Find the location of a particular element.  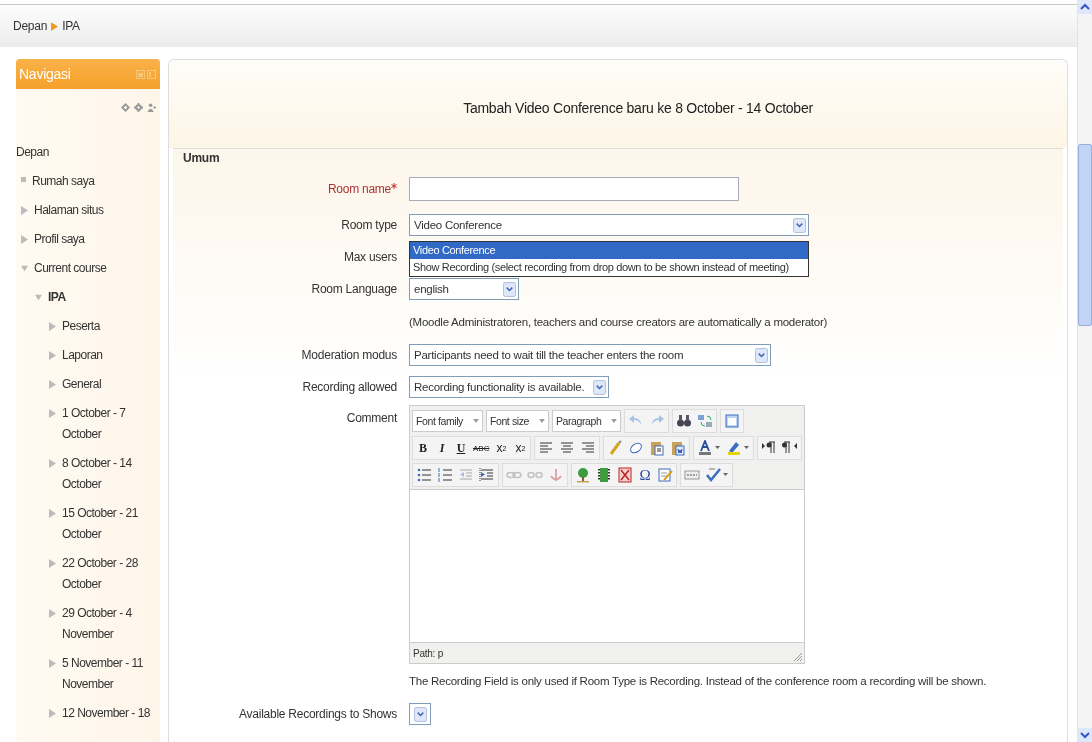

align-left-icon is located at coordinates (546, 448).